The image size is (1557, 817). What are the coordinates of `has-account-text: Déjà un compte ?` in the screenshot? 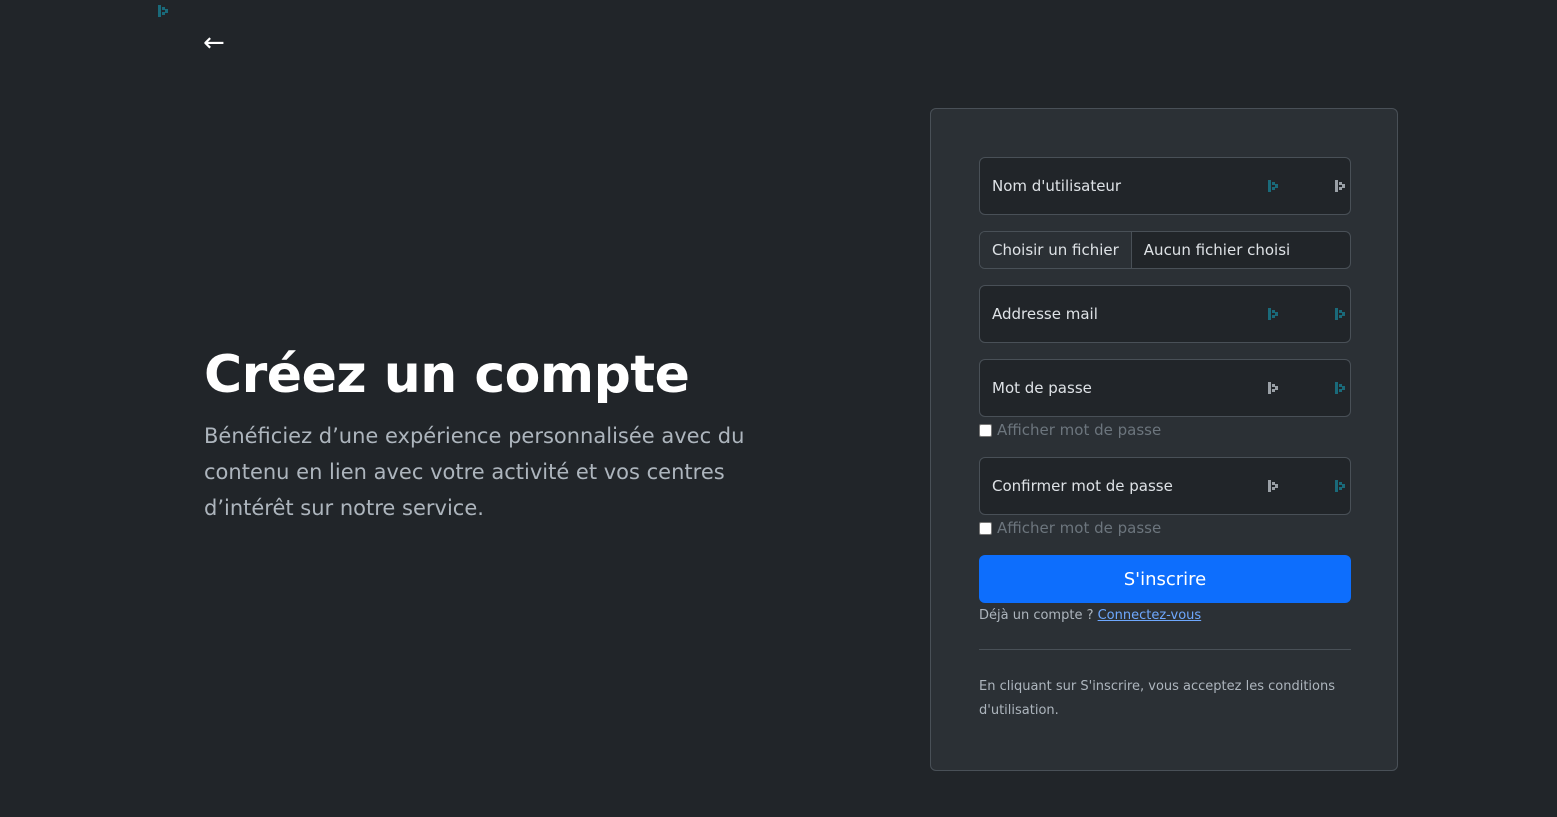 It's located at (1038, 615).